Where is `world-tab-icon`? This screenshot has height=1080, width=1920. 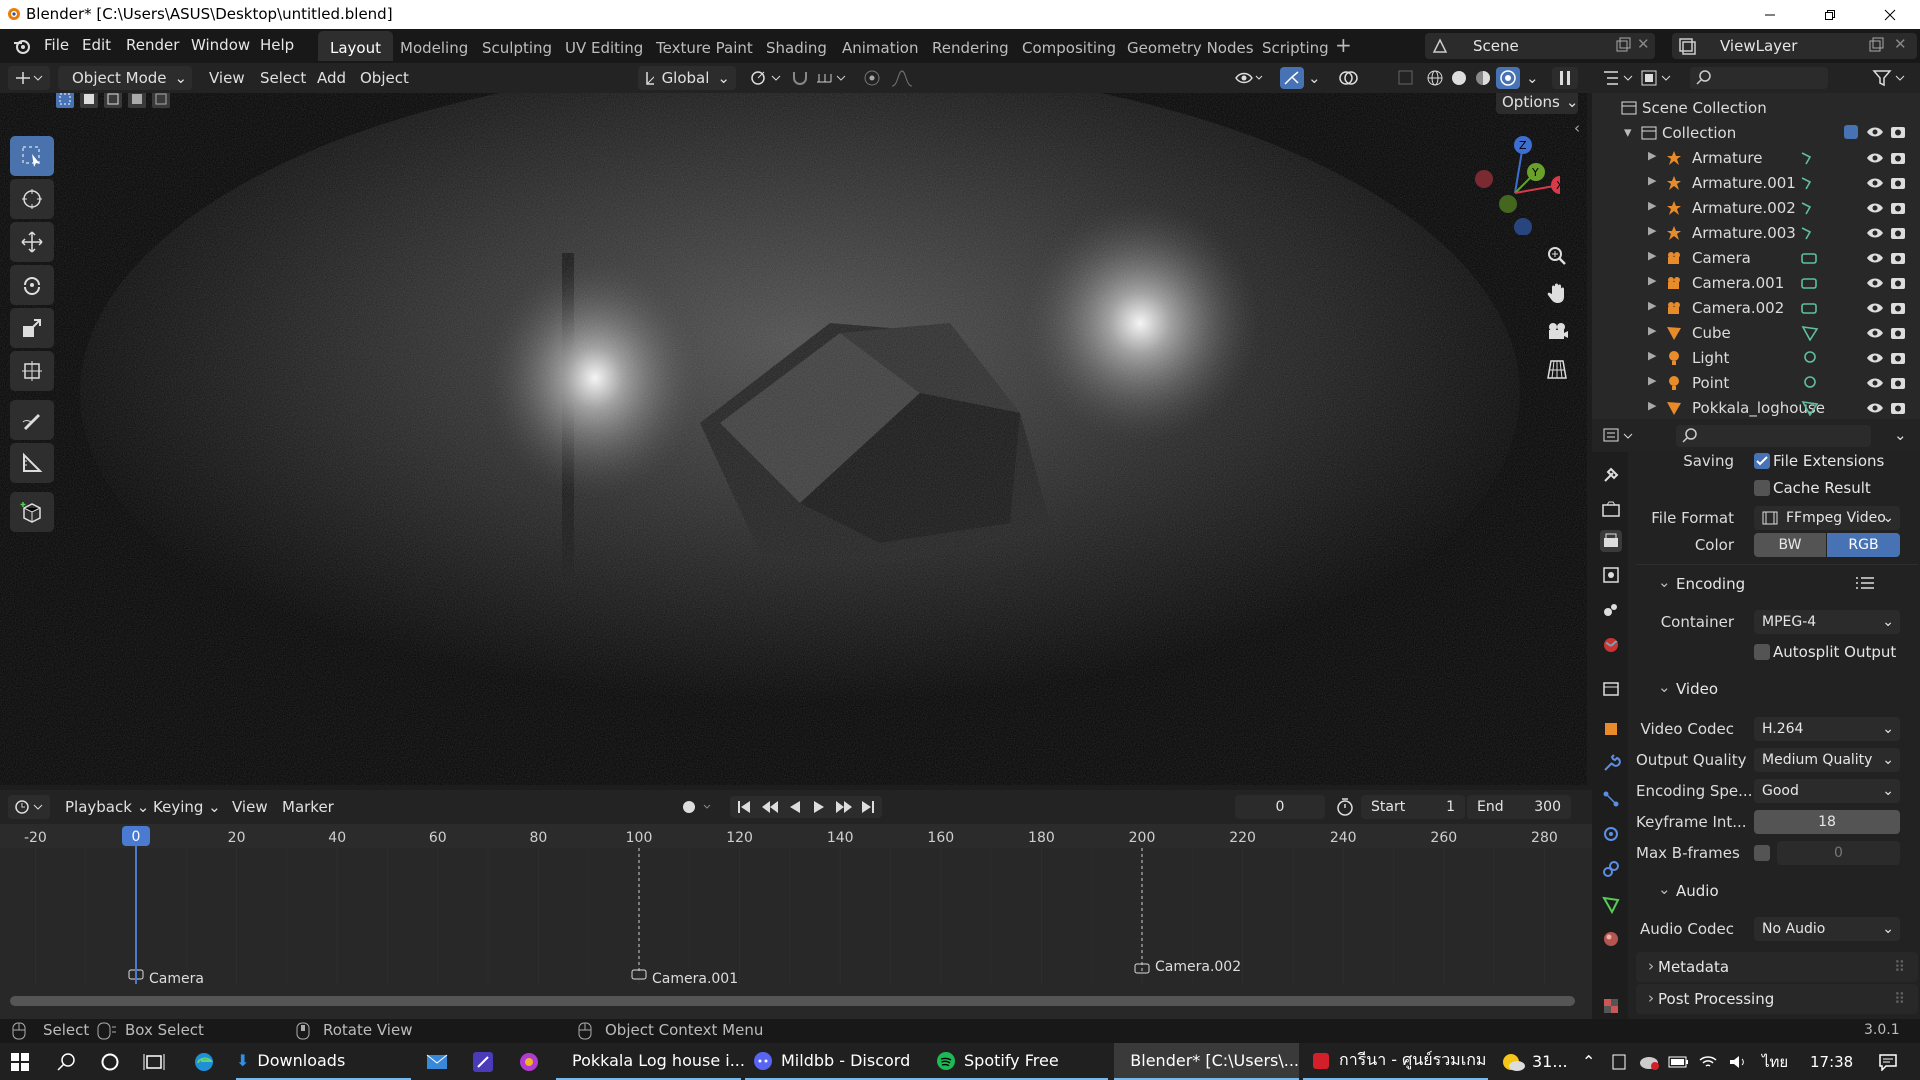 world-tab-icon is located at coordinates (1611, 645).